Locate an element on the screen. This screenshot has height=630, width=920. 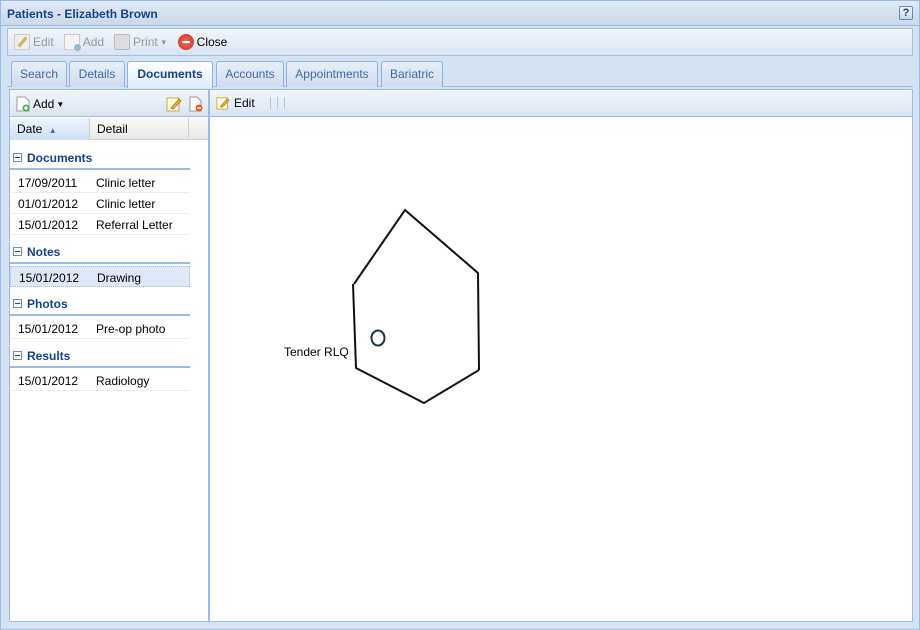
row-detail: Radiology is located at coordinates (123, 381).